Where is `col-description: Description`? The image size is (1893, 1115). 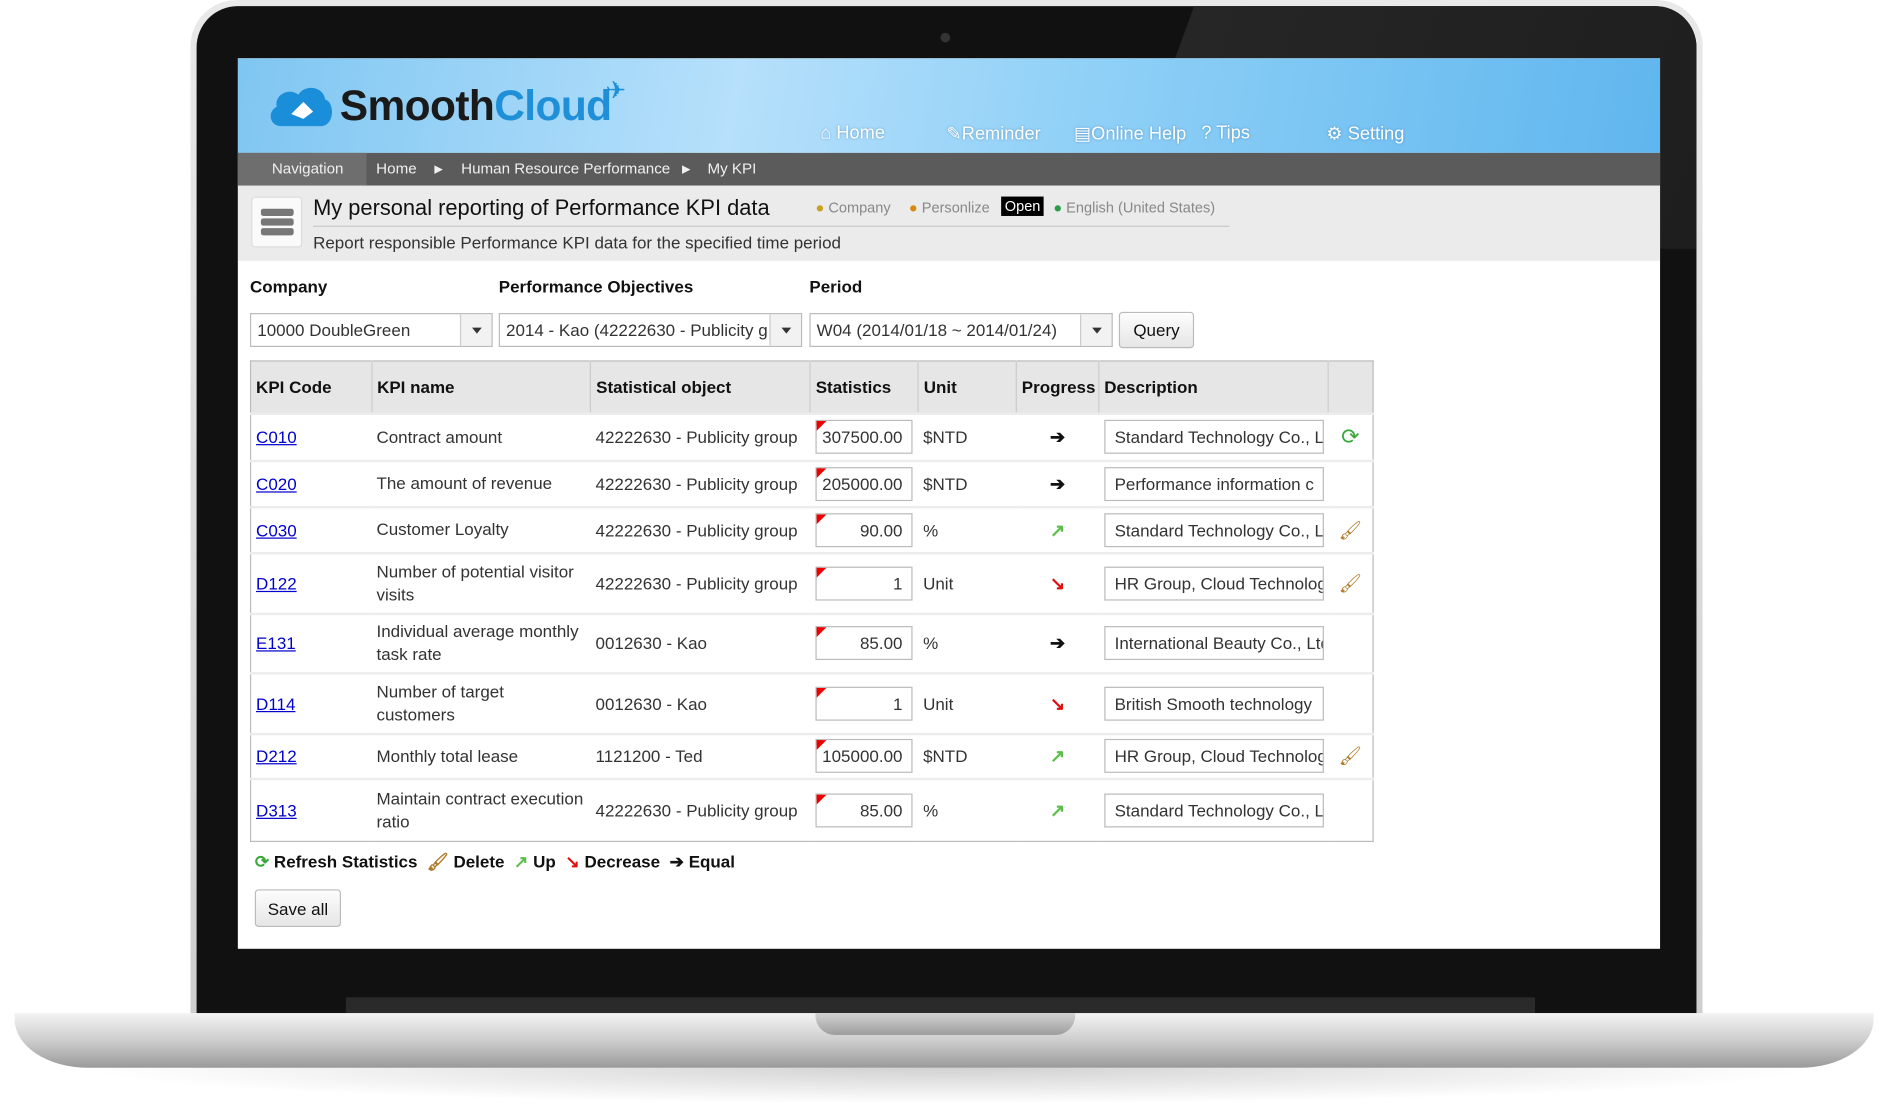
col-description: Description is located at coordinates (1213, 387).